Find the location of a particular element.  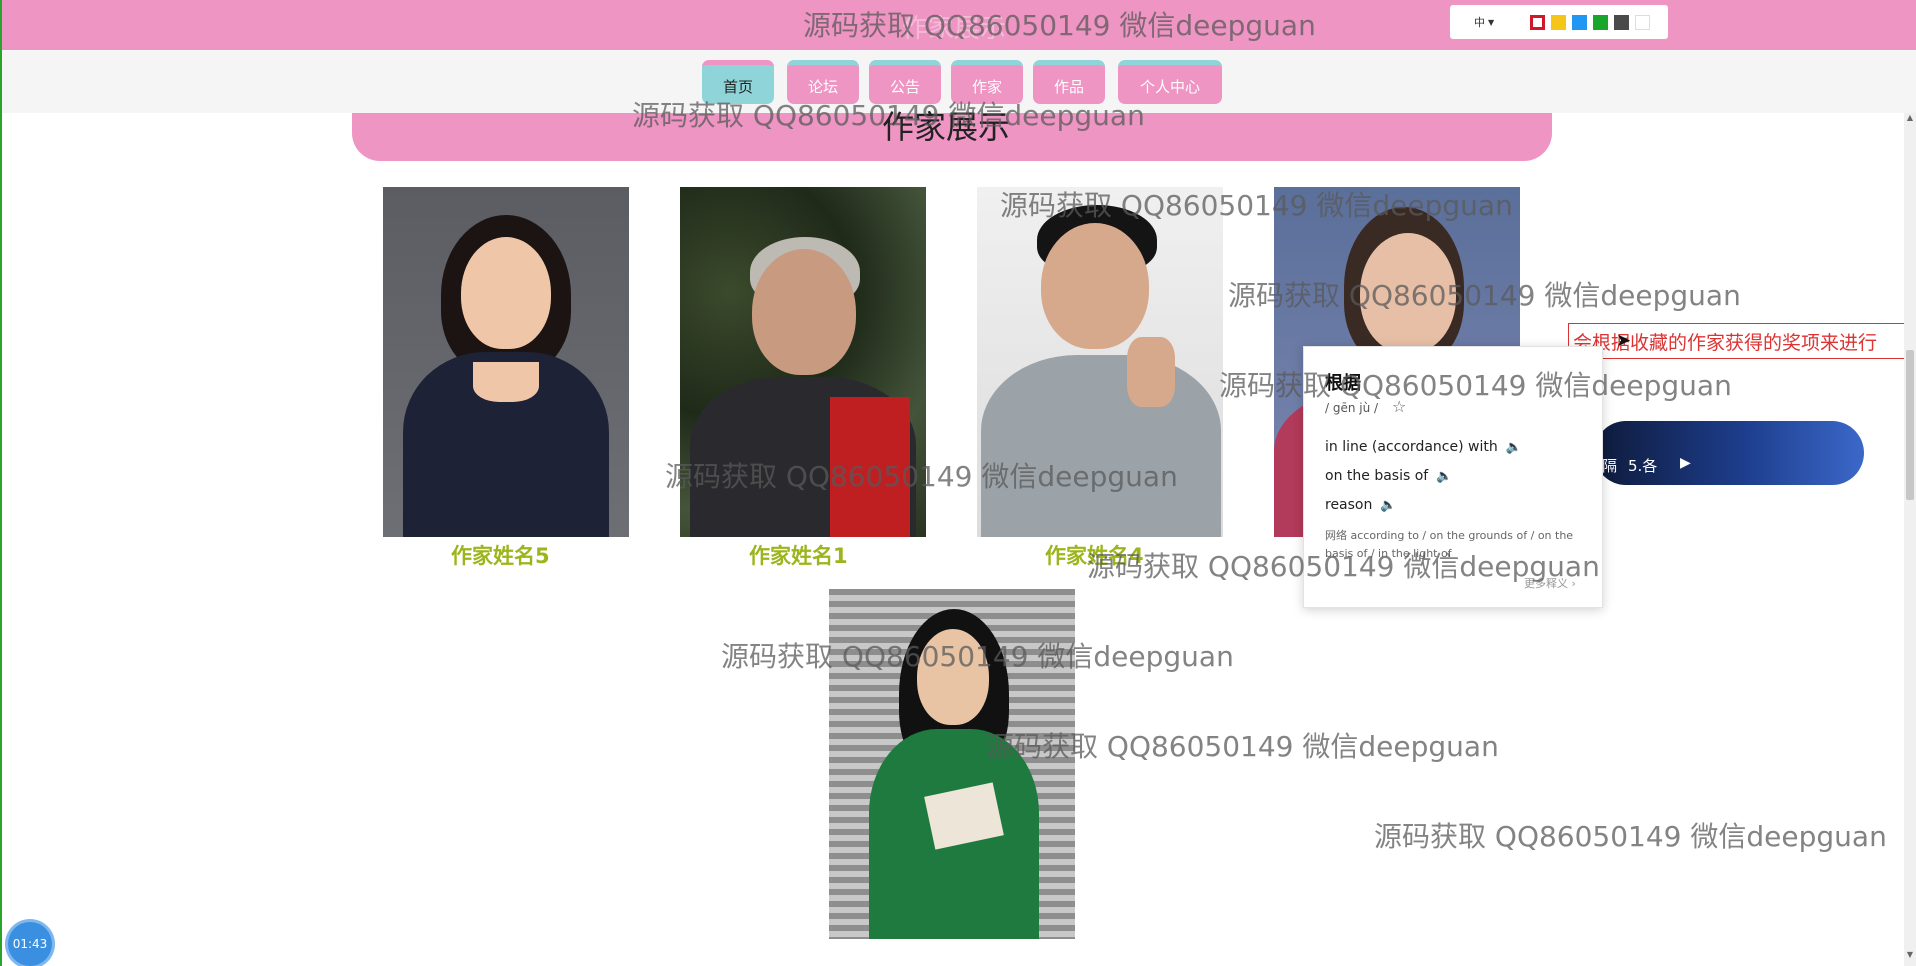

theme-swatch-gray is located at coordinates (1621, 22).